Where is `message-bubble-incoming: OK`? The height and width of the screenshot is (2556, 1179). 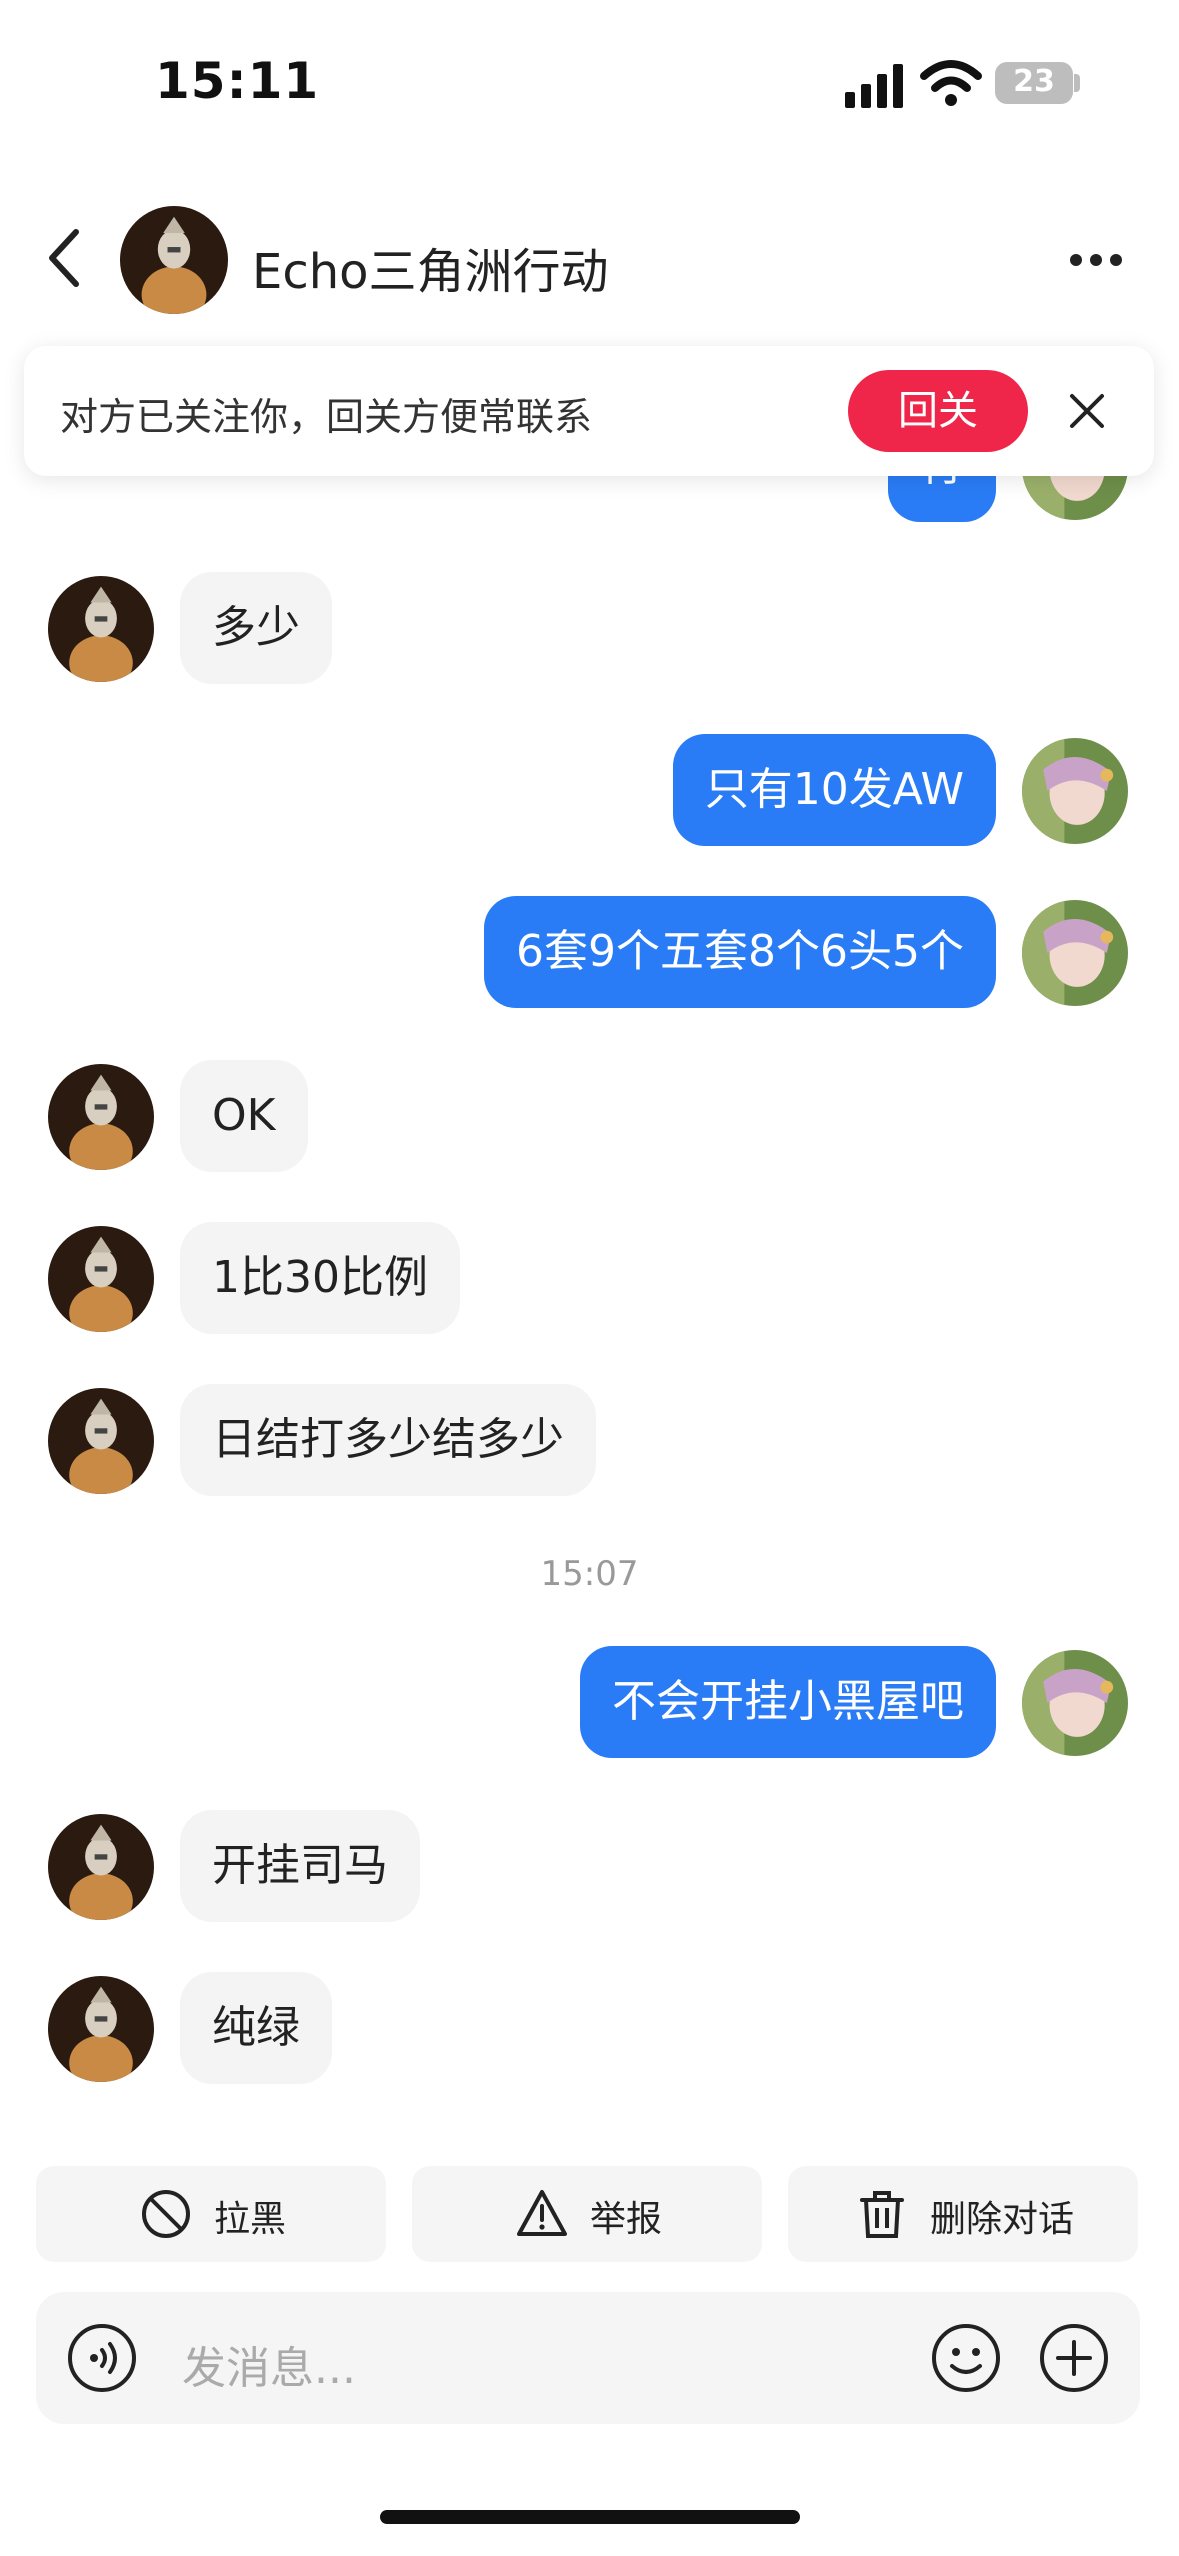 message-bubble-incoming: OK is located at coordinates (244, 1116).